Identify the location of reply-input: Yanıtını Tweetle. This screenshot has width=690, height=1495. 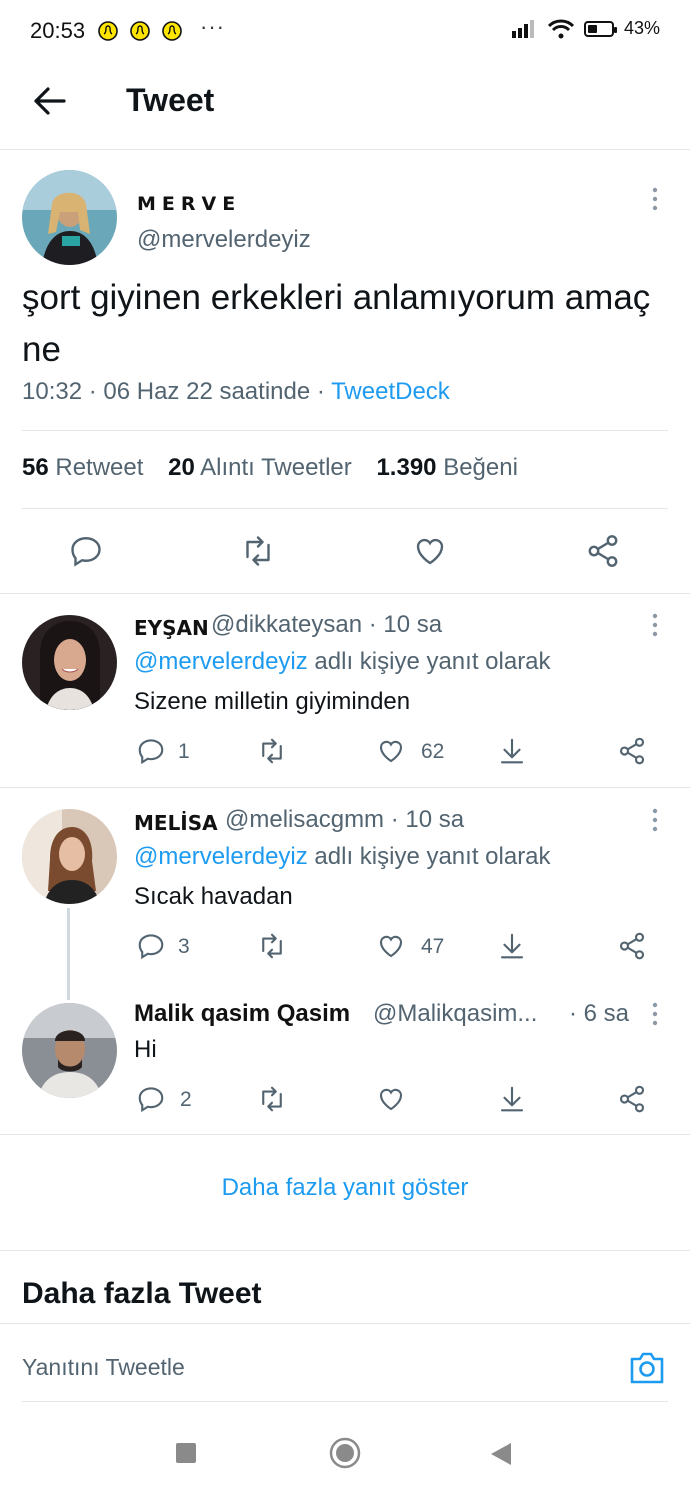
(103, 1367).